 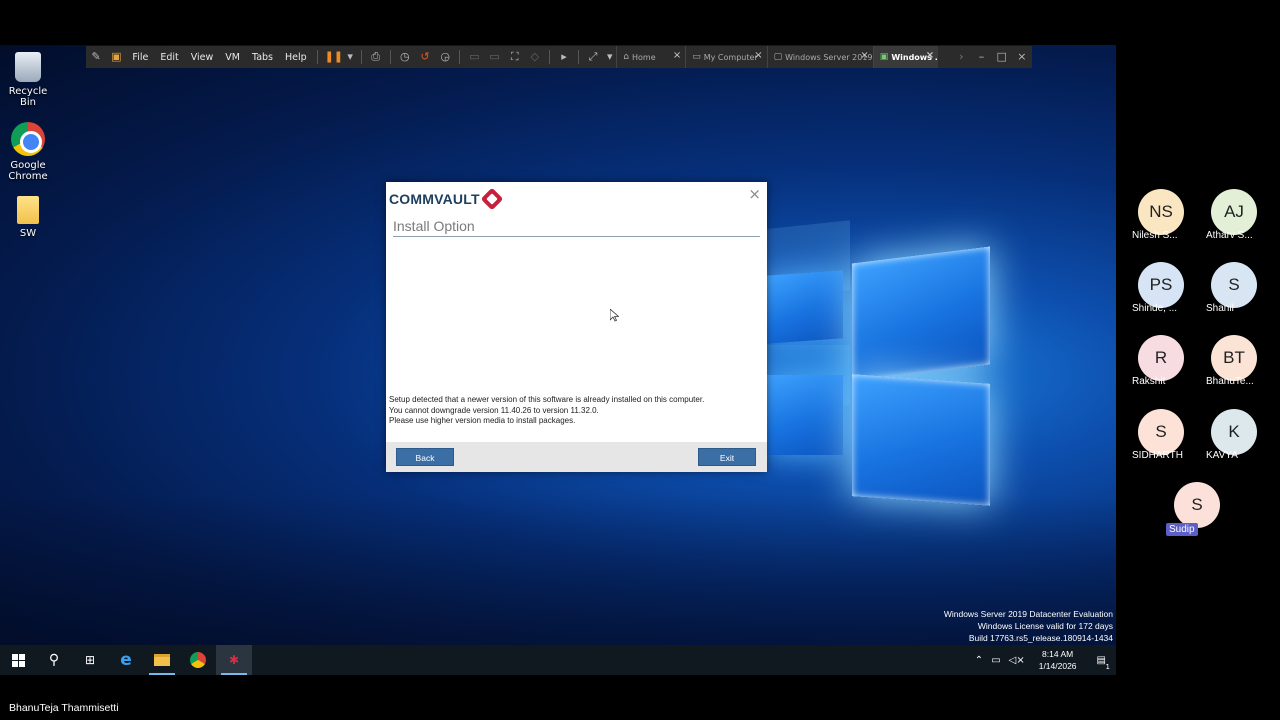 I want to click on chevron-up-icon: ⌃, so click(x=979, y=660).